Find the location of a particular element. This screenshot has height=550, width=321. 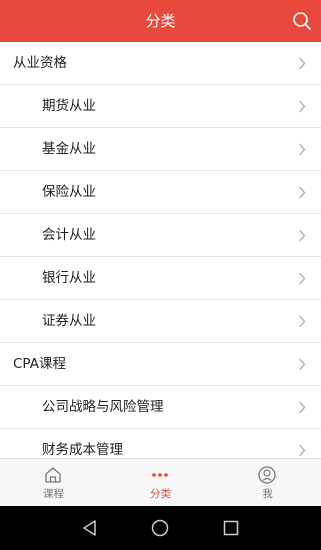

search-icon is located at coordinates (302, 21).